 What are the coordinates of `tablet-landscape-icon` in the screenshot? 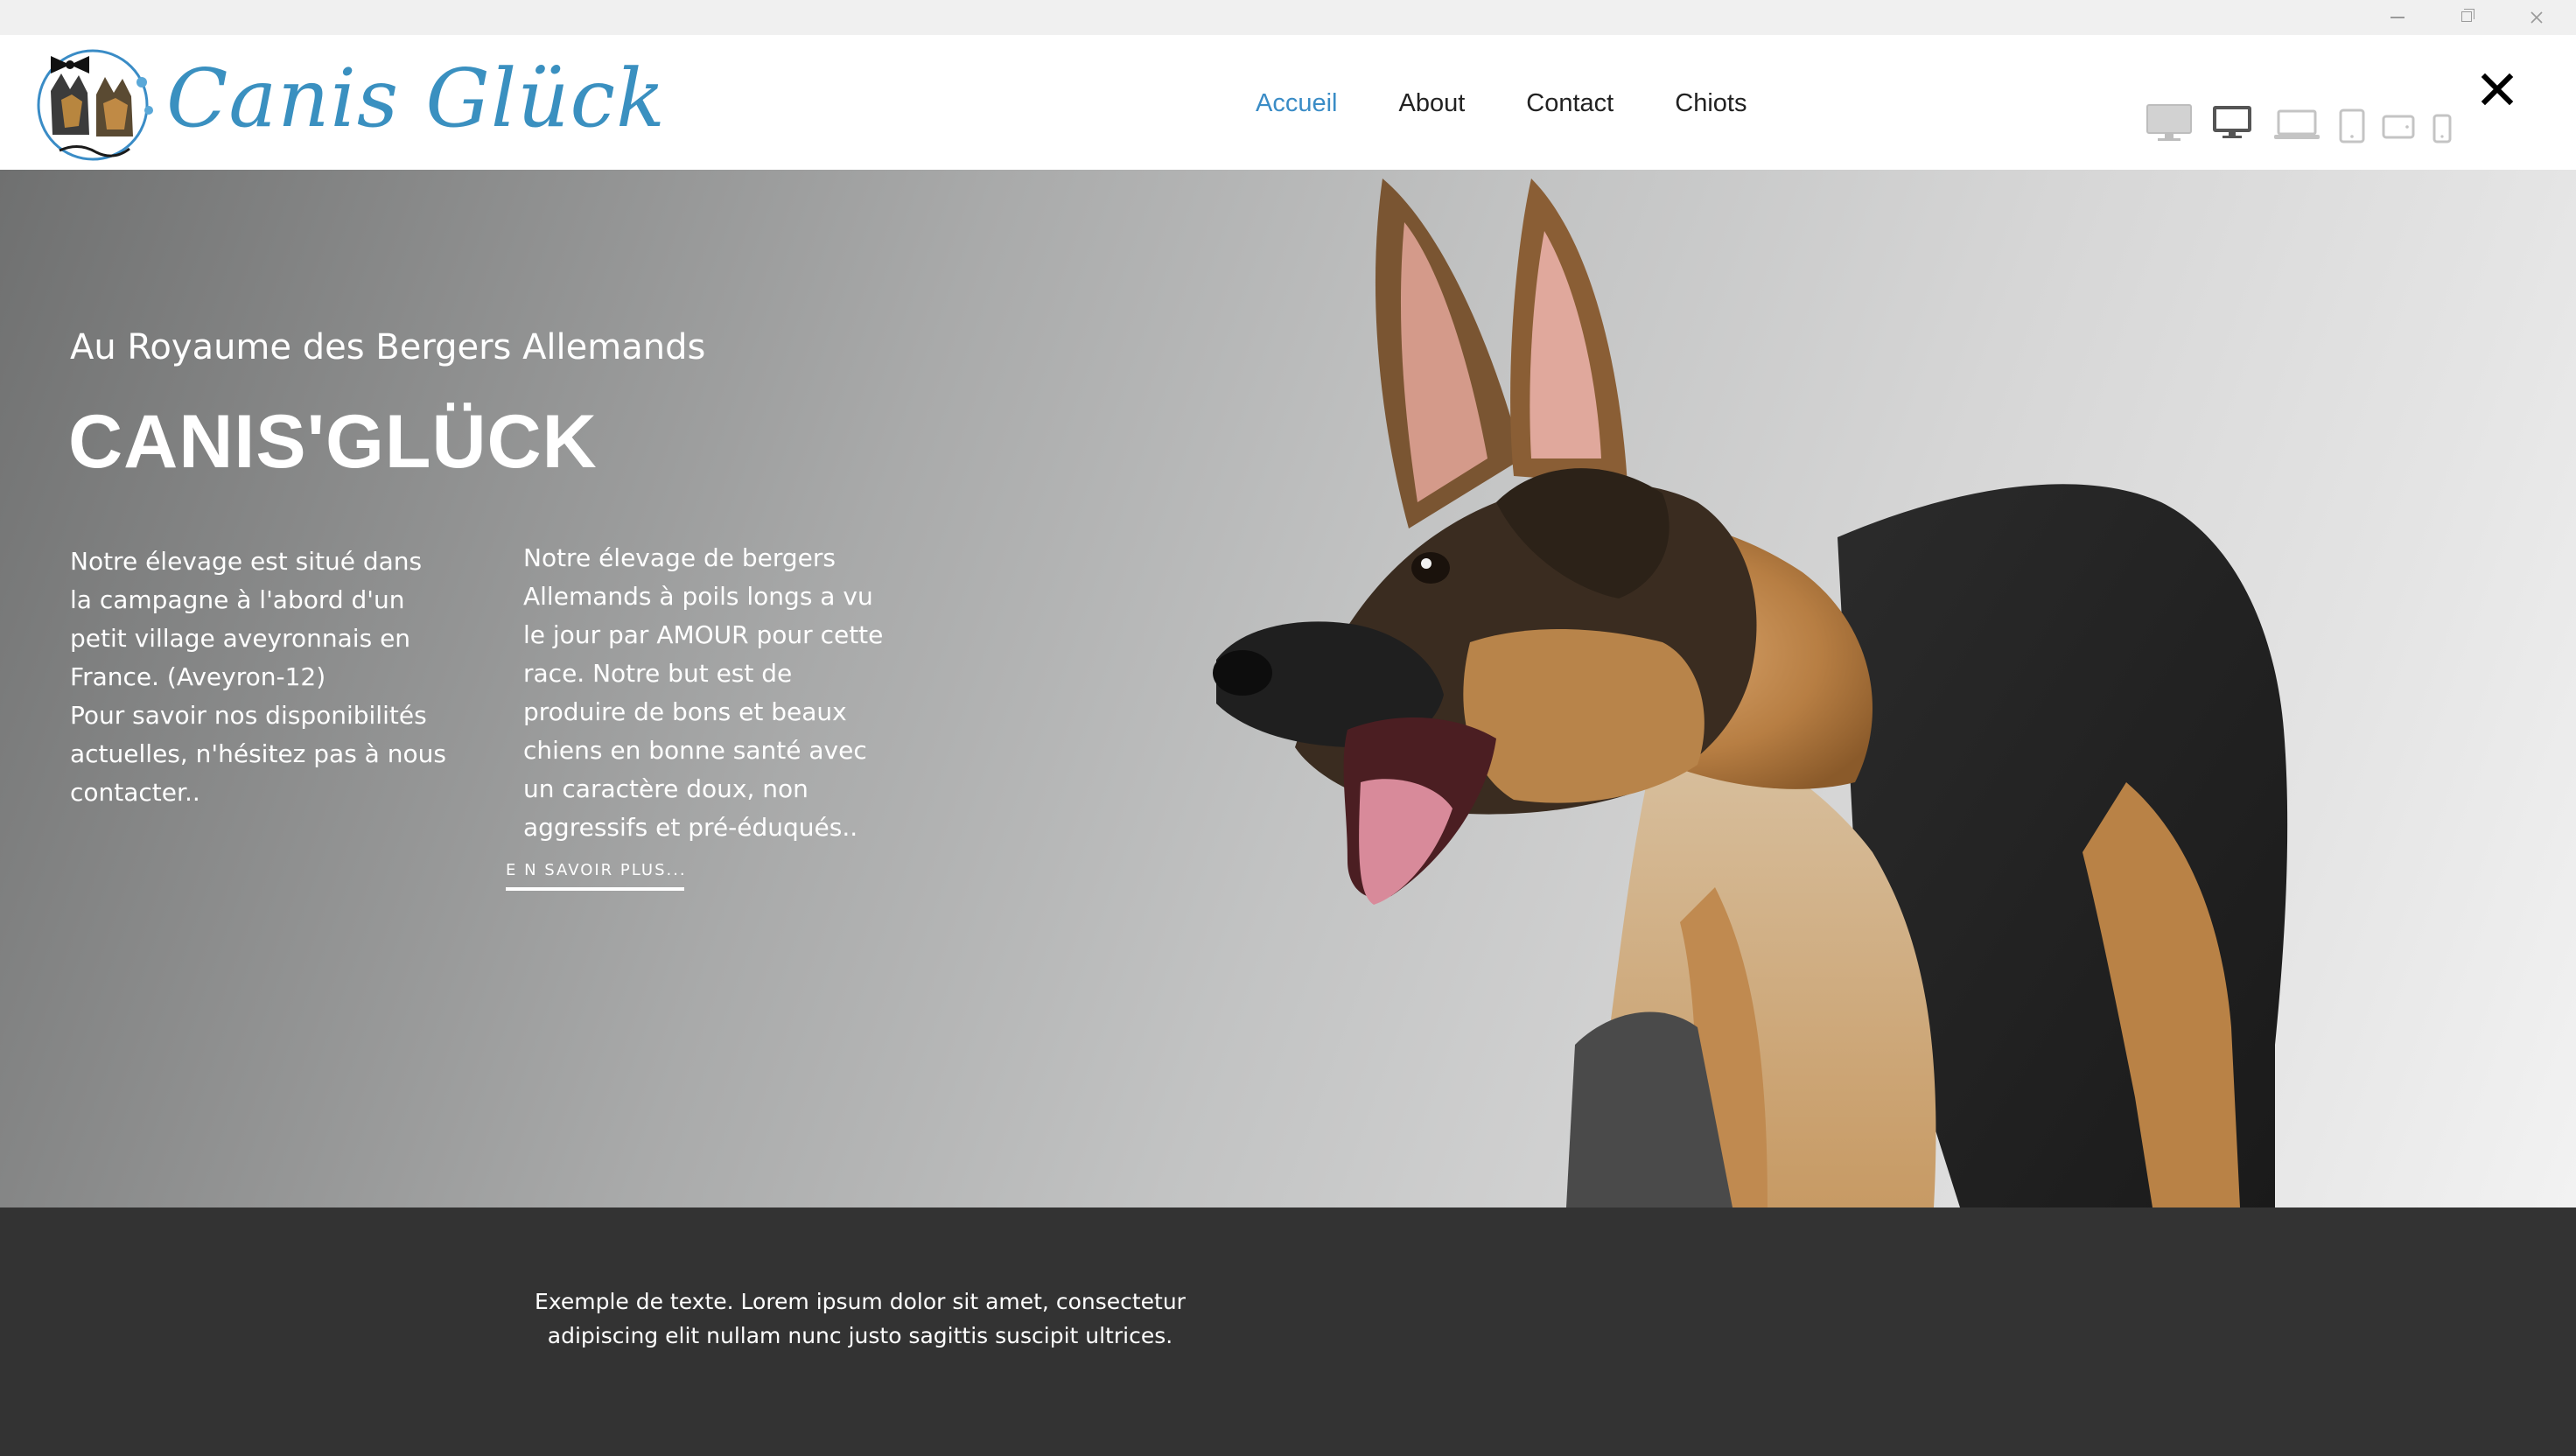 It's located at (2398, 127).